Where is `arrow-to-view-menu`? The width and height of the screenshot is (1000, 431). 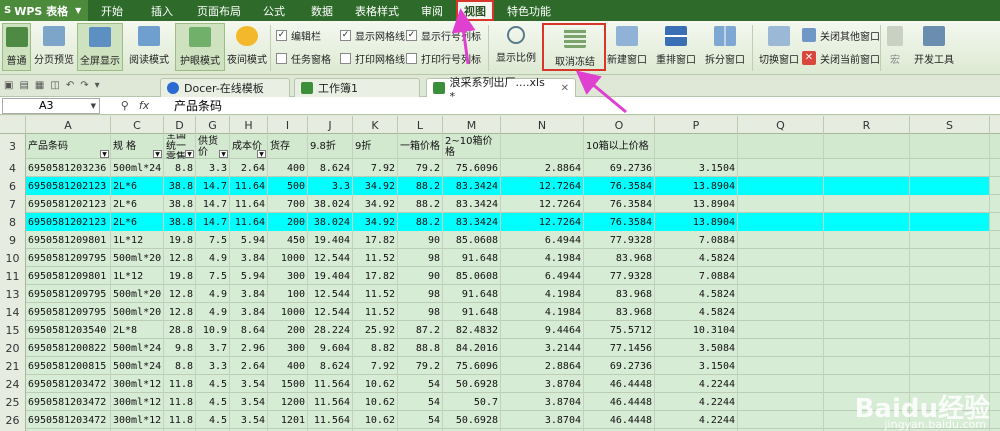 arrow-to-view-menu is located at coordinates (463, 36).